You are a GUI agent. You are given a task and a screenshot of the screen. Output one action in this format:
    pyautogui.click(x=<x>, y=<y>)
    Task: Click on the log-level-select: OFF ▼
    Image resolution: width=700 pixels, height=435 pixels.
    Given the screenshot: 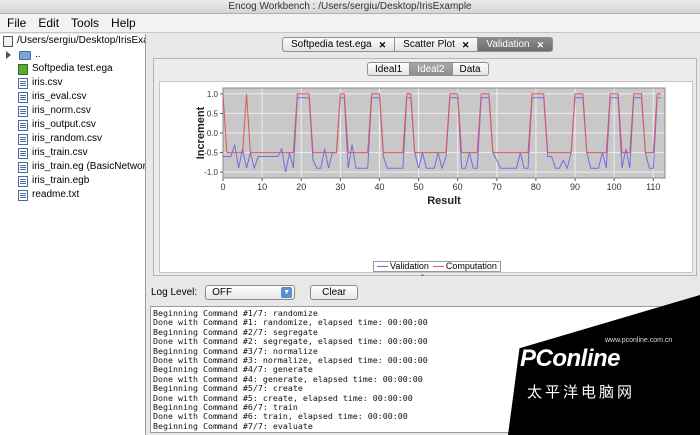 What is the action you would take?
    pyautogui.click(x=250, y=292)
    